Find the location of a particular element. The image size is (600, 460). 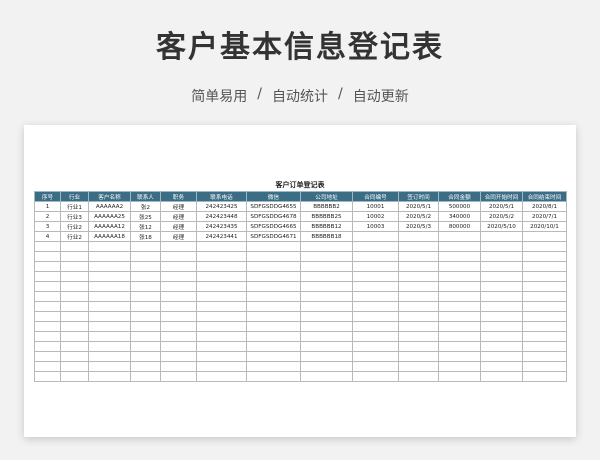

table-cell: 张2 is located at coordinates (145, 206).